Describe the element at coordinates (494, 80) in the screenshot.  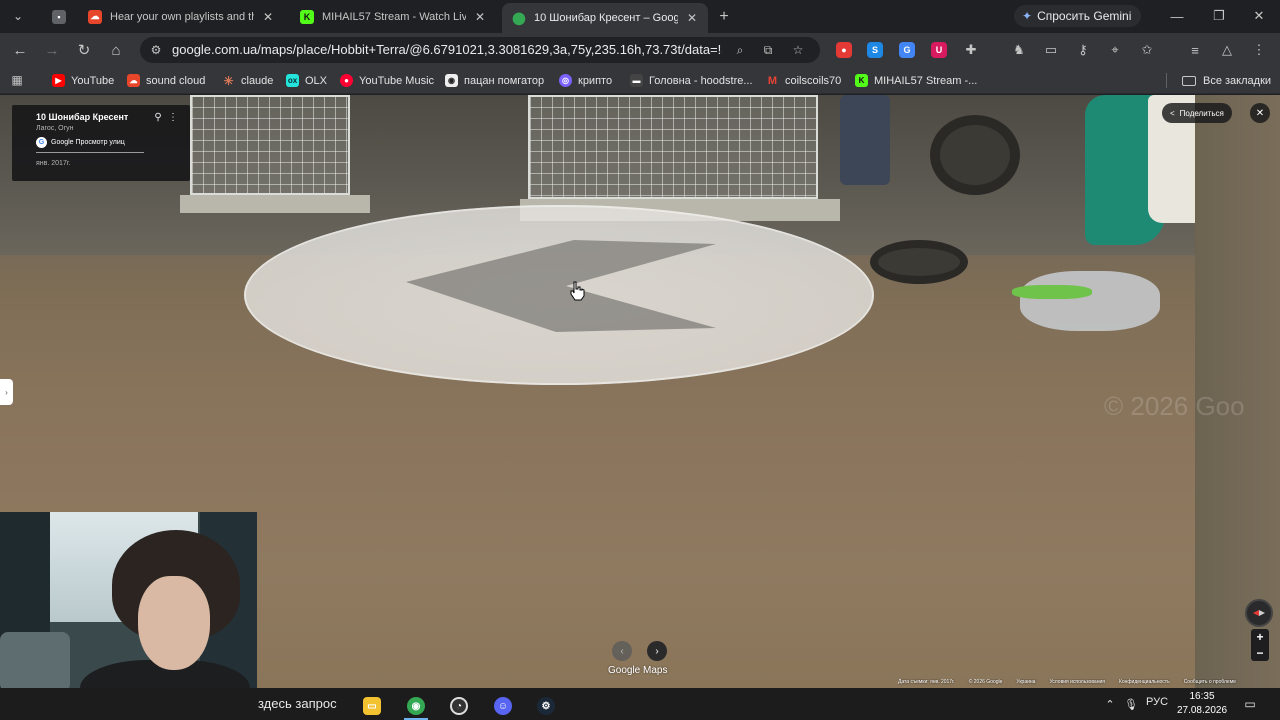
I see `bookmark-pomgator: ◉ пацан помгатор` at that location.